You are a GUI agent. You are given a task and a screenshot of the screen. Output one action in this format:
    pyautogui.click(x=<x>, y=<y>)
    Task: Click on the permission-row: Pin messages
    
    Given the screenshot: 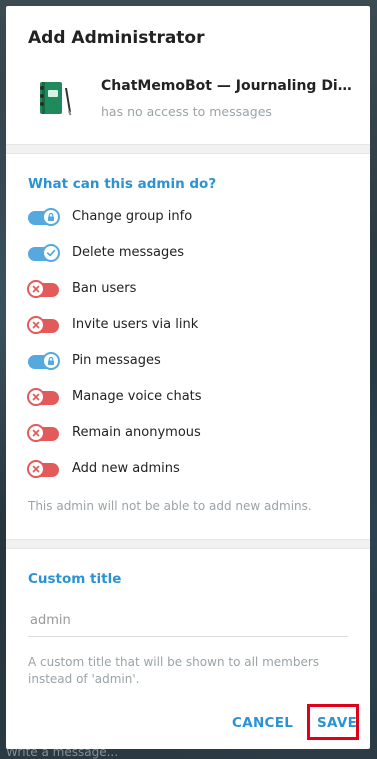 What is the action you would take?
    pyautogui.click(x=188, y=363)
    